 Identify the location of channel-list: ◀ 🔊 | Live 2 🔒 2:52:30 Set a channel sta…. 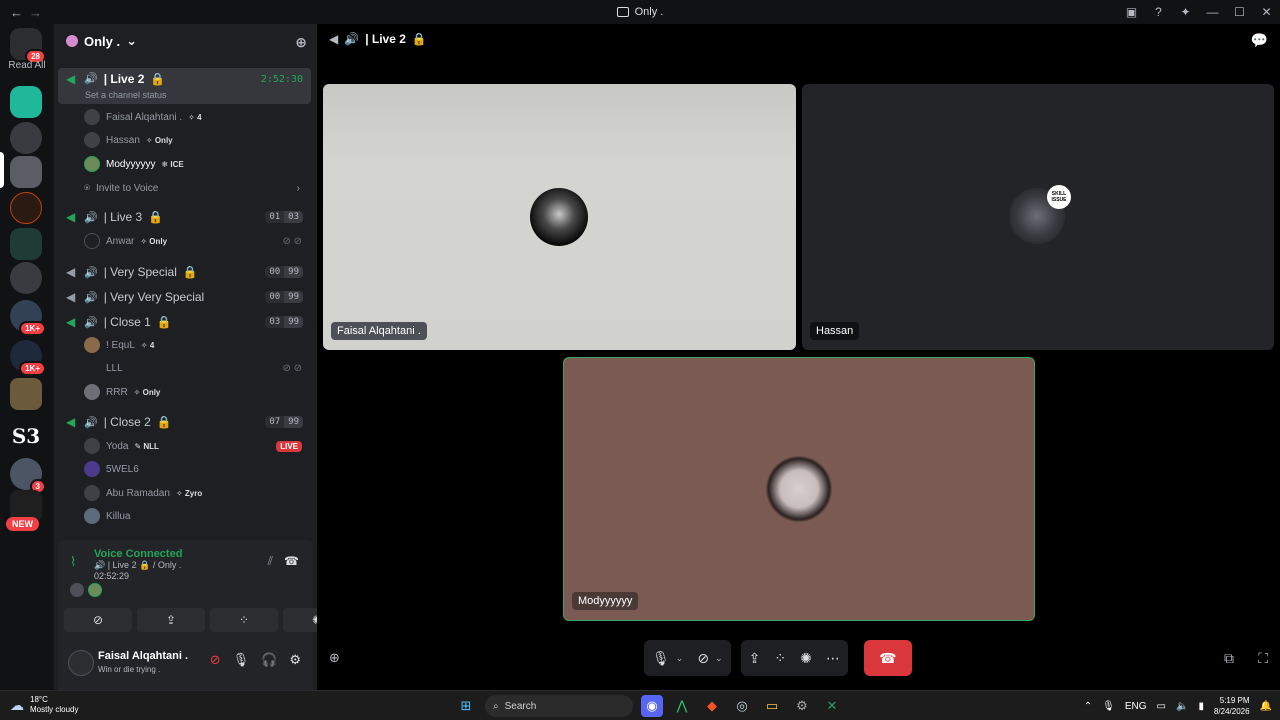
(185, 299).